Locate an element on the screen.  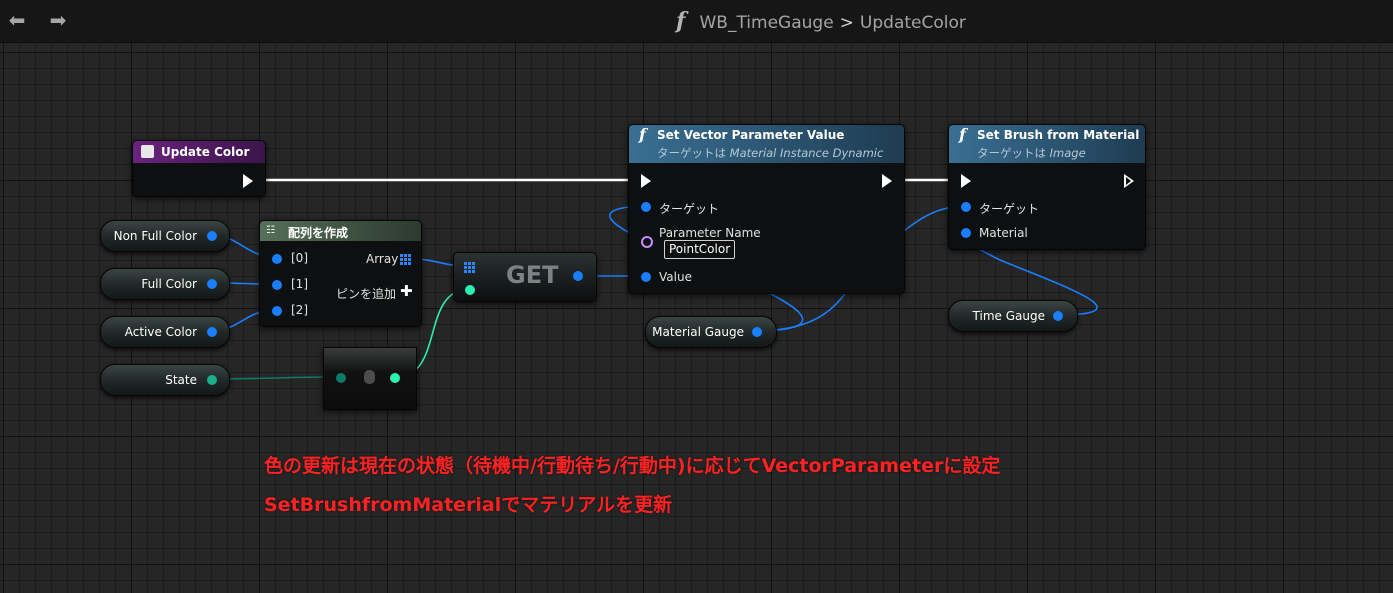
pin-label: [2] is located at coordinates (299, 310).